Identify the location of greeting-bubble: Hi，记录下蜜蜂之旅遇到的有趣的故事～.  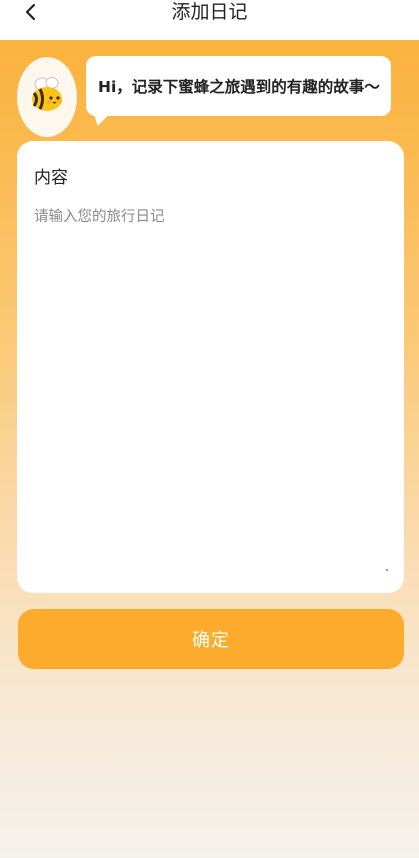
(238, 86).